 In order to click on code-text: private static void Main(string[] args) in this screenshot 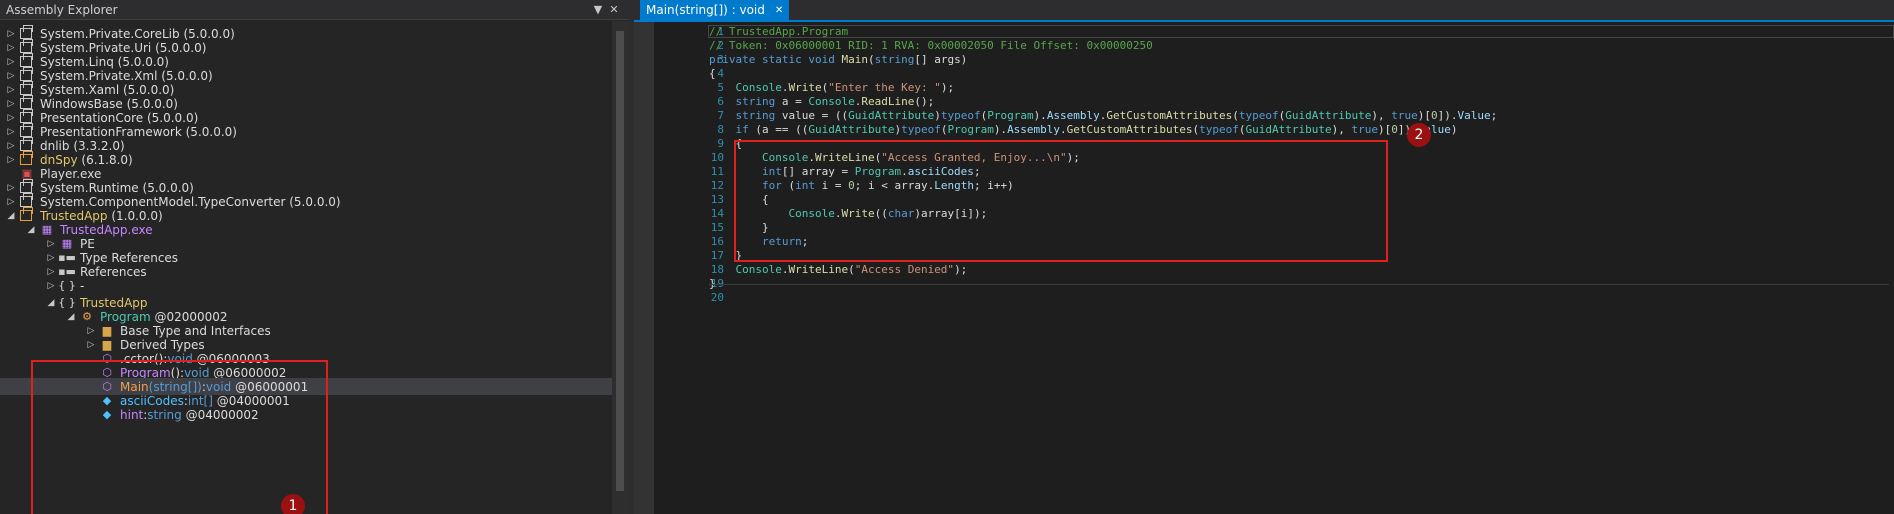, I will do `click(838, 59)`.